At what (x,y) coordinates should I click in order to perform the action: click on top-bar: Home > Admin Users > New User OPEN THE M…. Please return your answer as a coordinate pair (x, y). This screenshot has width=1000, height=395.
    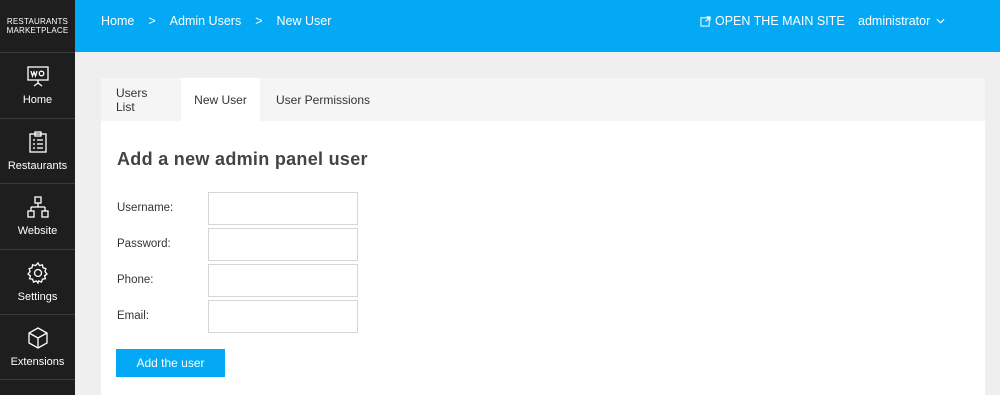
    Looking at the image, I should click on (537, 26).